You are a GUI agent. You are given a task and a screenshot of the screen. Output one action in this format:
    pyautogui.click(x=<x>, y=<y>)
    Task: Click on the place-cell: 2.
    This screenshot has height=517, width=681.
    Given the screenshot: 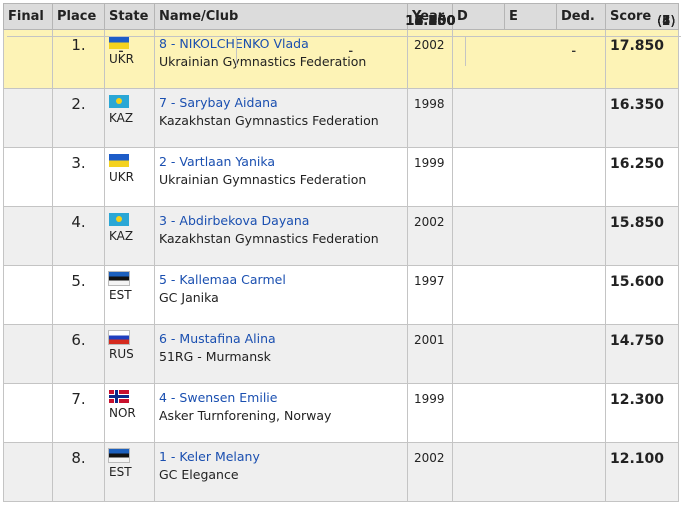 What is the action you would take?
    pyautogui.click(x=78, y=118)
    